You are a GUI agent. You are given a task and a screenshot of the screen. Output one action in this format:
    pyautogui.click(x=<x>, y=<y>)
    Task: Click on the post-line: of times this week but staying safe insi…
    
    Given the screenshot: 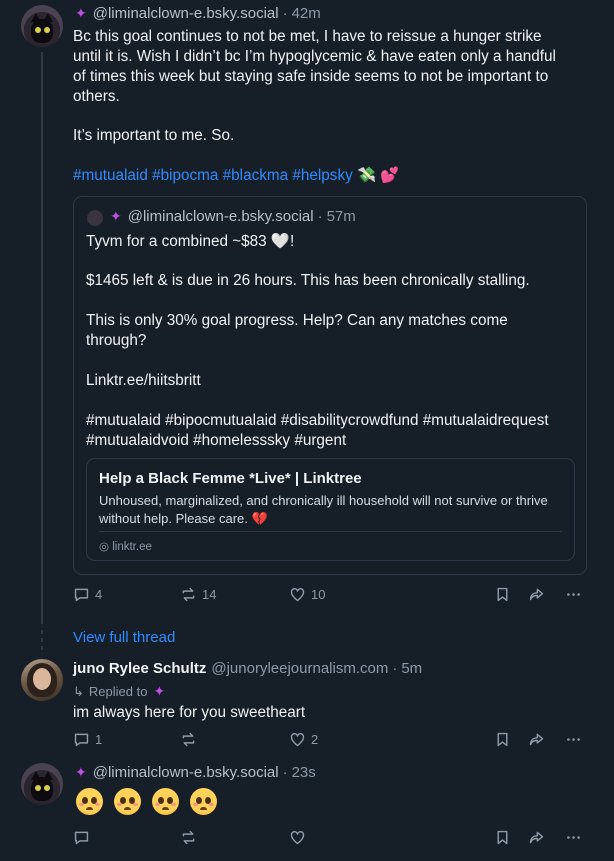 What is the action you would take?
    pyautogui.click(x=311, y=76)
    